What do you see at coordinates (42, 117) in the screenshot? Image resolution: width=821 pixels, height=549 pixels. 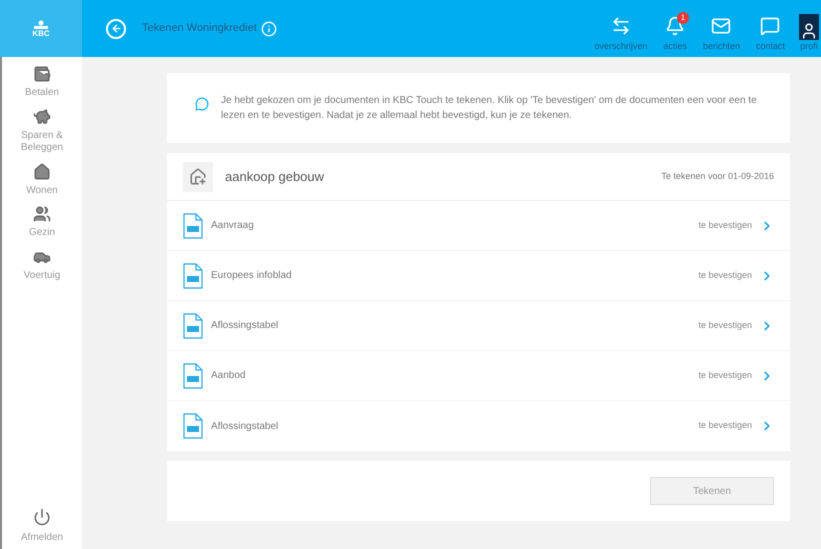 I see `piggy-bank-icon` at bounding box center [42, 117].